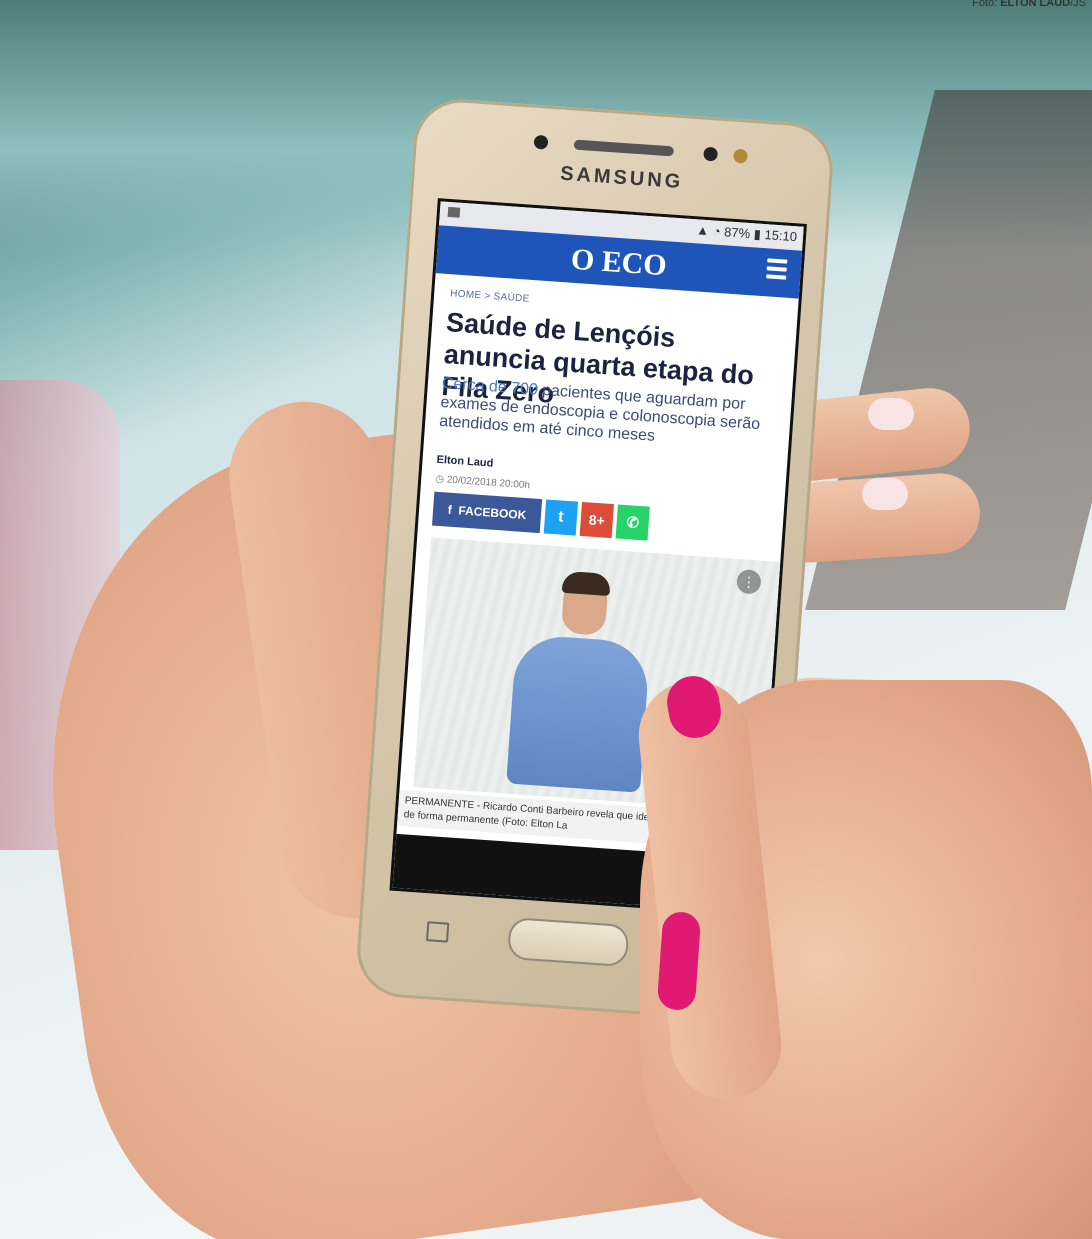 The width and height of the screenshot is (1092, 1239). What do you see at coordinates (465, 462) in the screenshot?
I see `article-author: Elton Laud` at bounding box center [465, 462].